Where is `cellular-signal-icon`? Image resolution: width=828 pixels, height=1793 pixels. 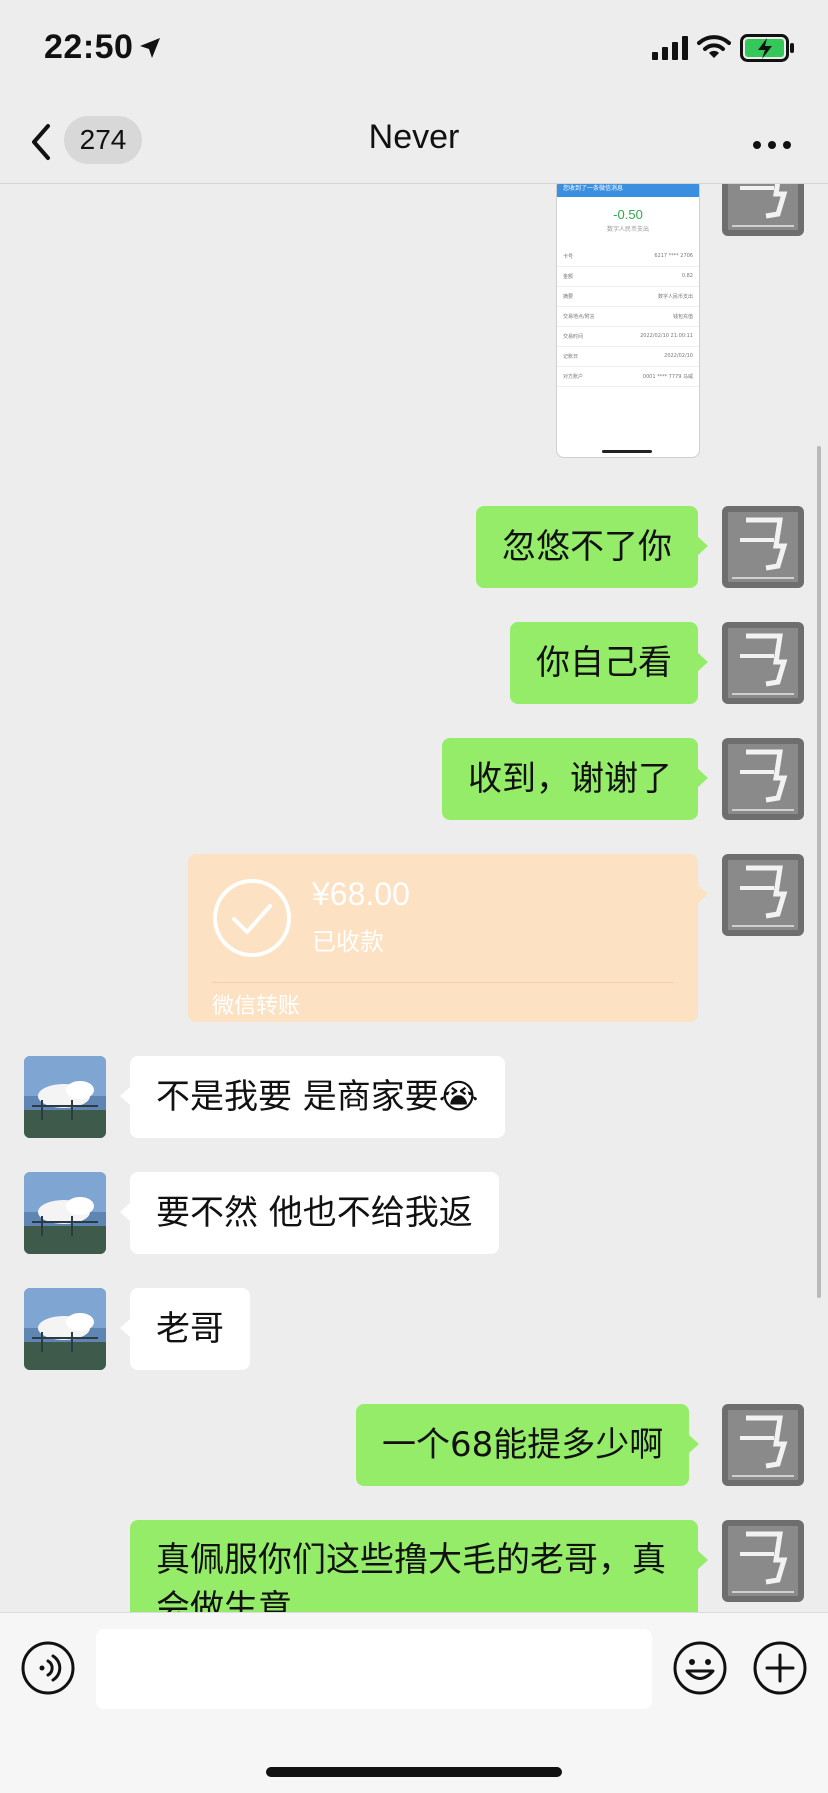 cellular-signal-icon is located at coordinates (671, 50).